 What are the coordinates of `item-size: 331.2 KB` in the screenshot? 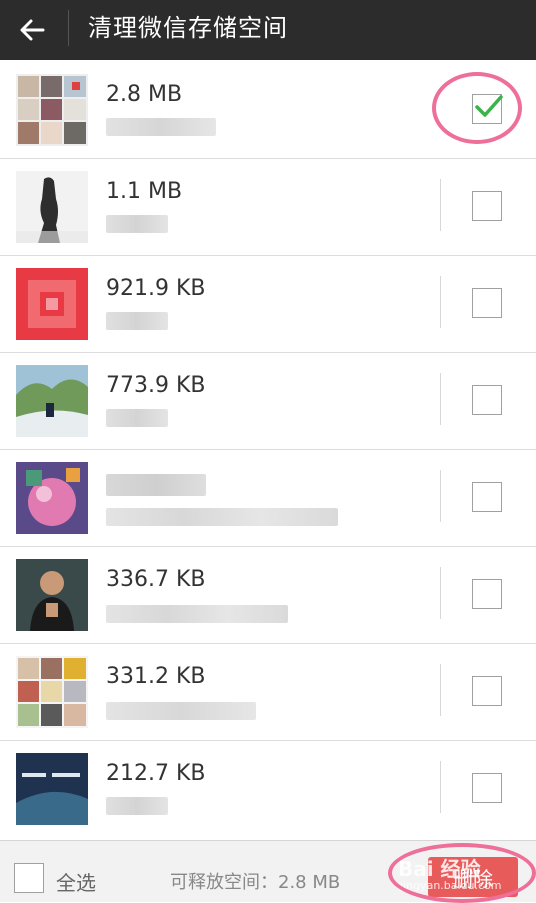 It's located at (156, 676).